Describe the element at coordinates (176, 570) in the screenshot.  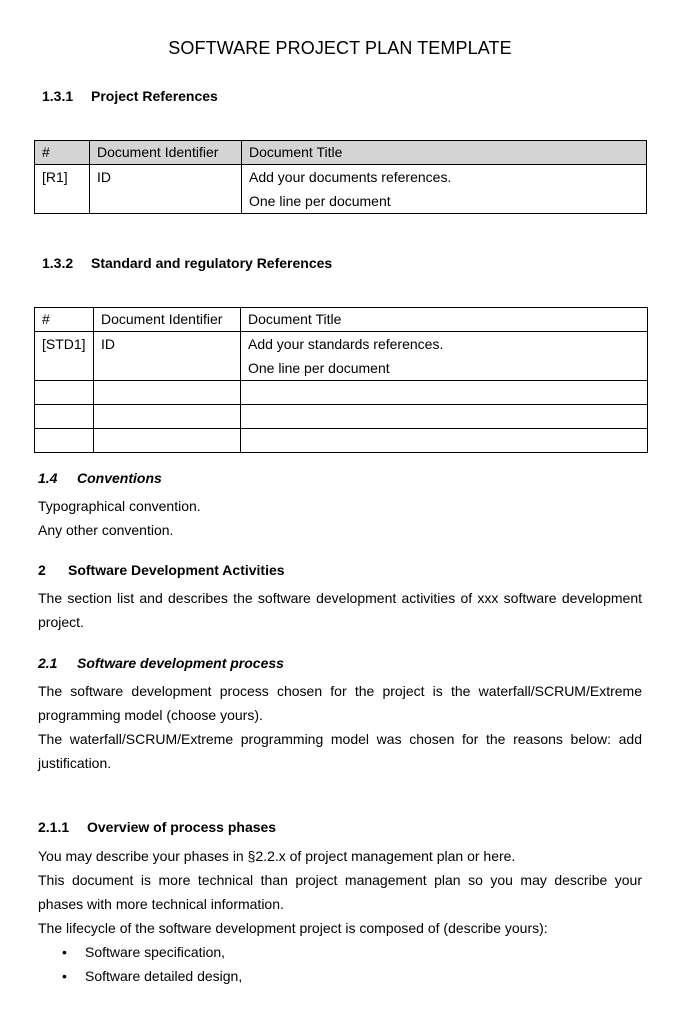
I see `section-title: Software Development Activities` at that location.